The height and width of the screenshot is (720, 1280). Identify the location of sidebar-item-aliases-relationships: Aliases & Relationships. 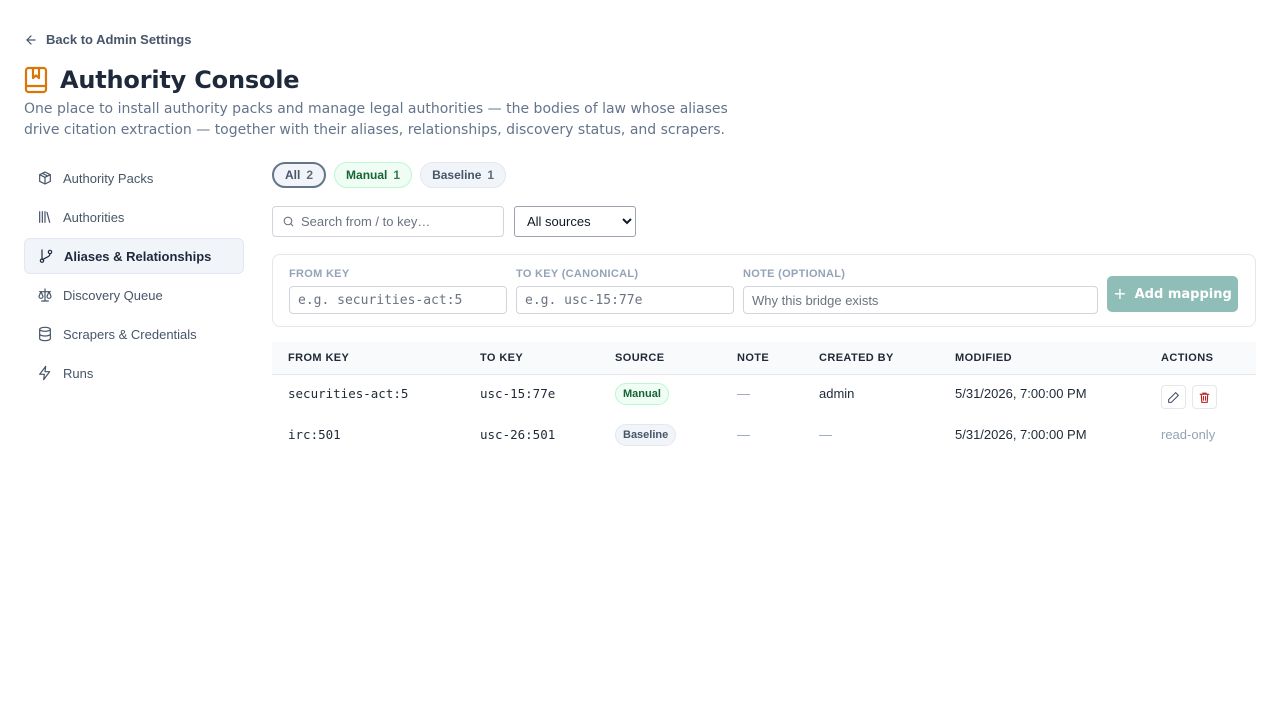
(134, 256).